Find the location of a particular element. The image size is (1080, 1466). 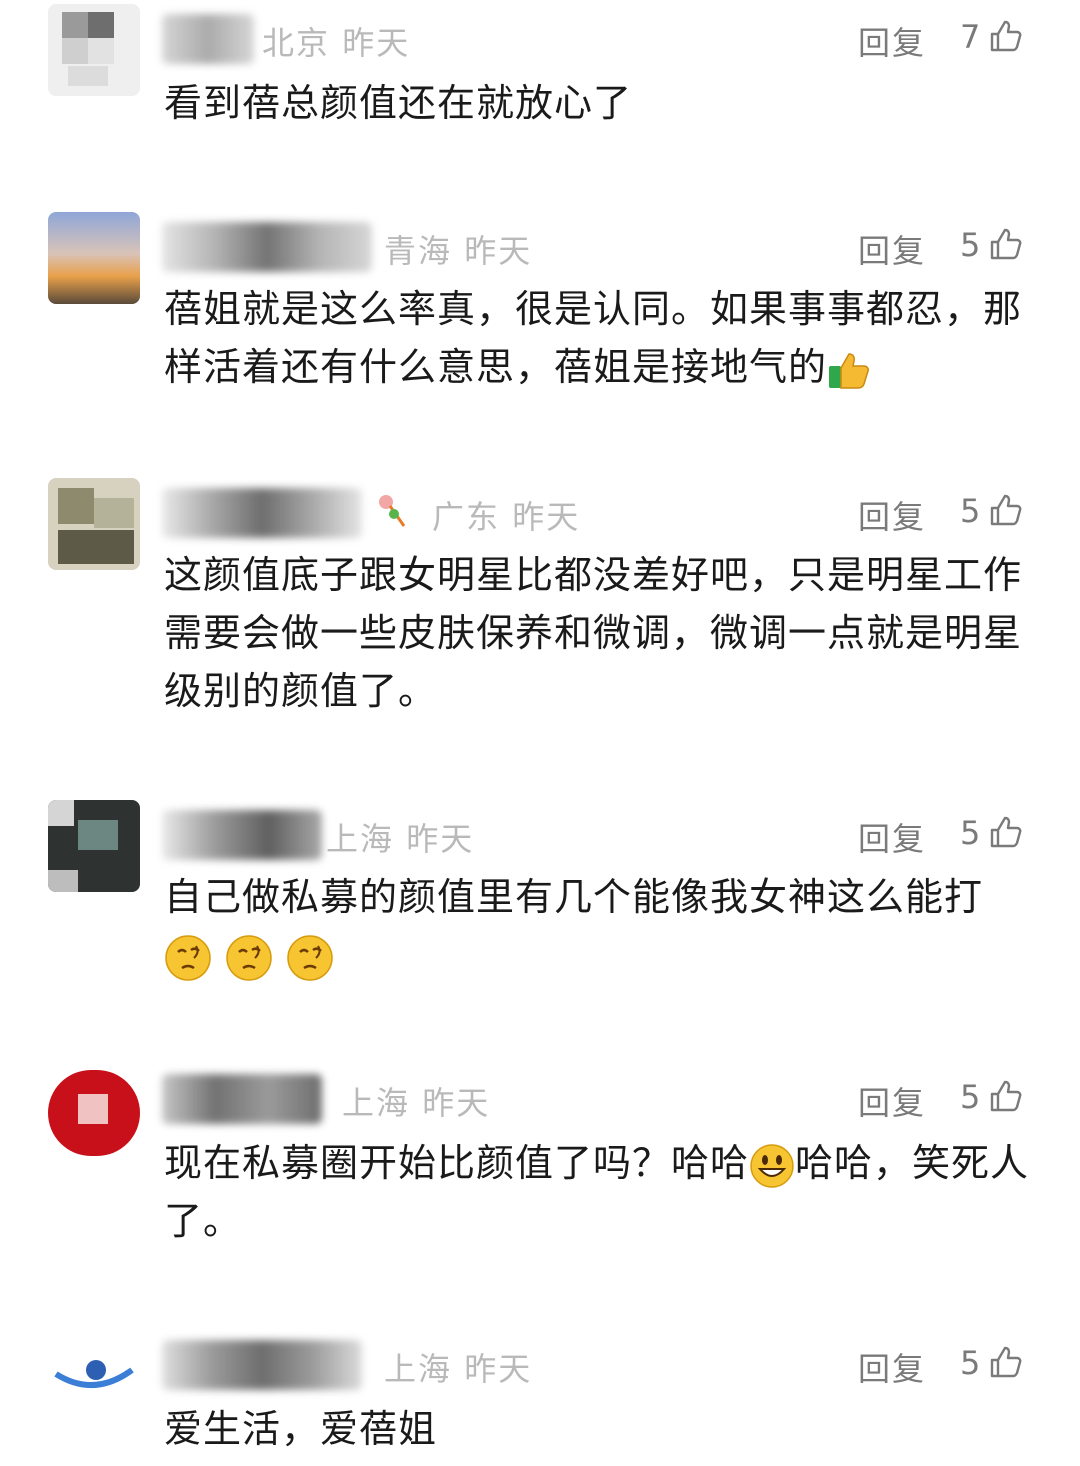

avatar-graphic is located at coordinates (94, 1374).